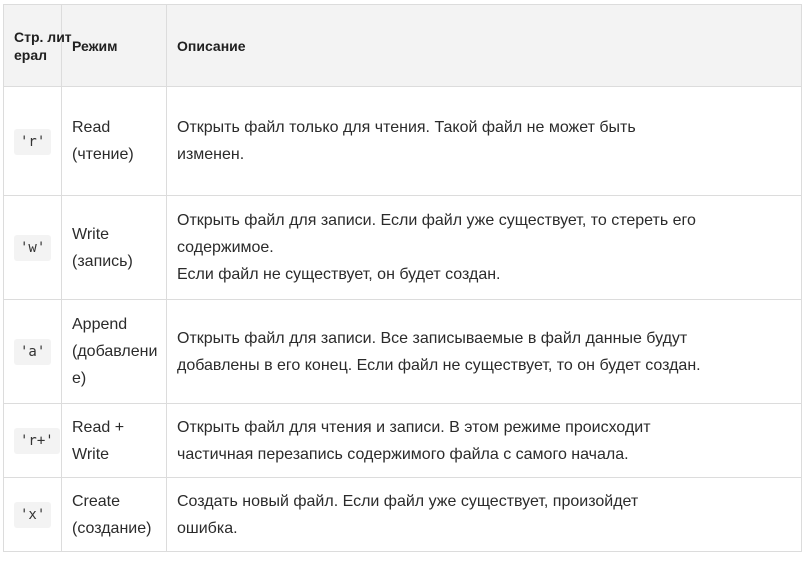 The height and width of the screenshot is (561, 808). I want to click on literal-cell: 'a', so click(32, 351).